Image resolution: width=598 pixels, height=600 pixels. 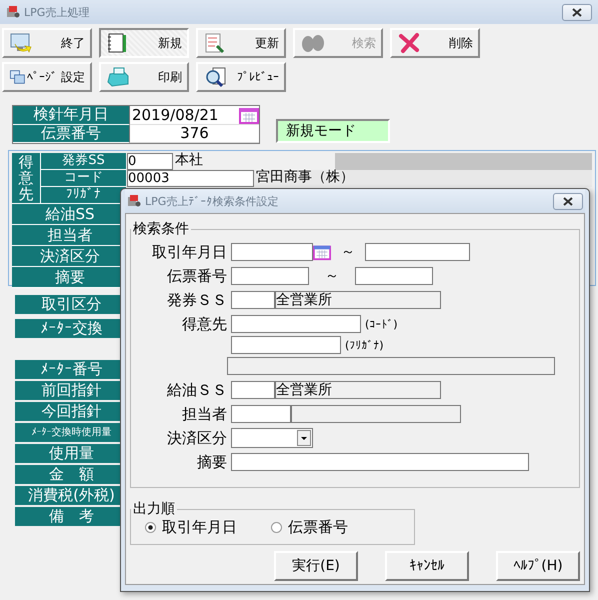 What do you see at coordinates (83, 161) in the screenshot?
I see `field-label: 発券SS` at bounding box center [83, 161].